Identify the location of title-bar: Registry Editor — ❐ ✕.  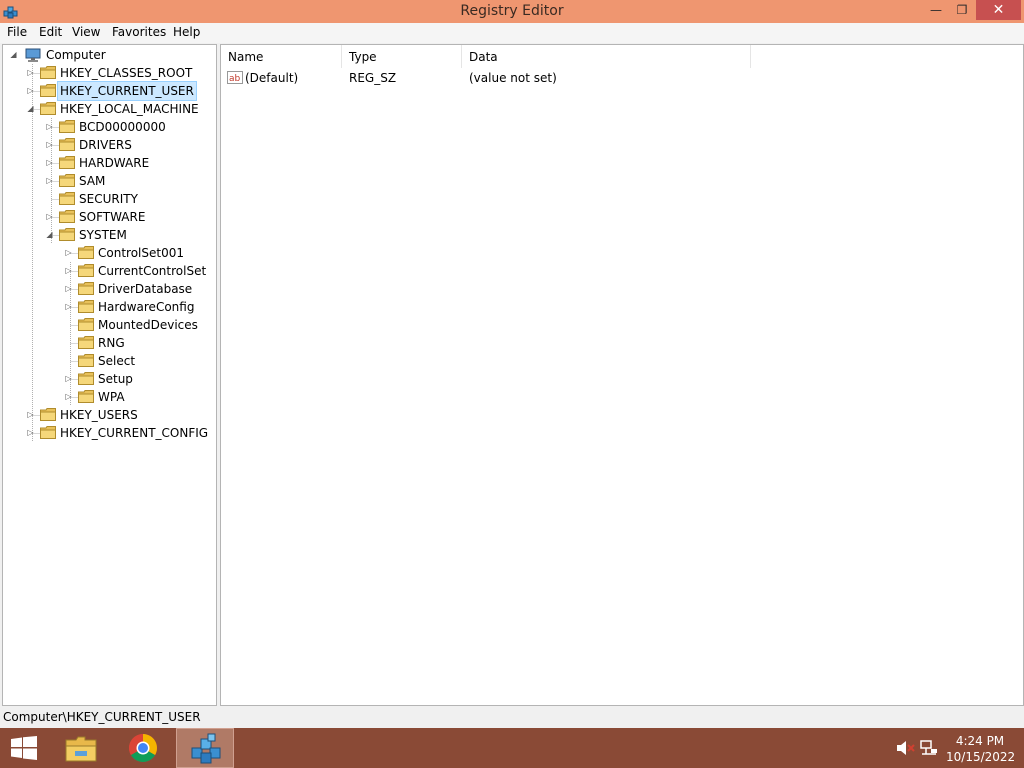
(512, 11).